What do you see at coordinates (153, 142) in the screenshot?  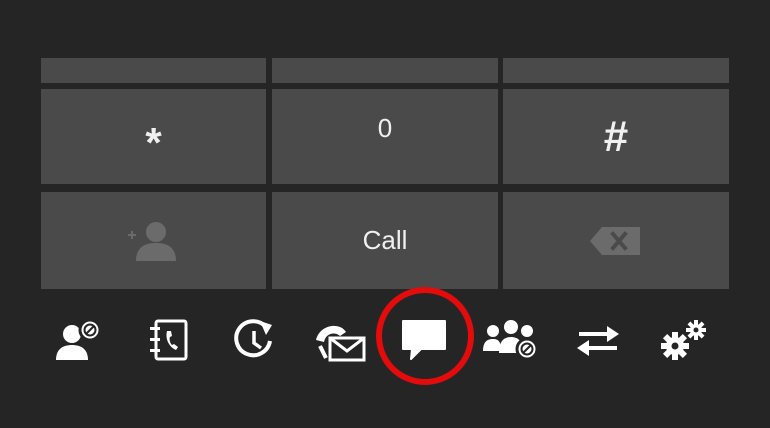 I see `star-label: *` at bounding box center [153, 142].